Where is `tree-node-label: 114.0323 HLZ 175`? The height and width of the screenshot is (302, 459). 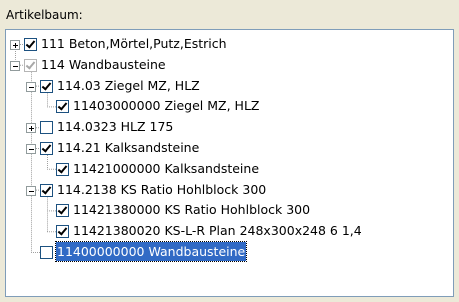
tree-node-label: 114.0323 HLZ 175 is located at coordinates (115, 126).